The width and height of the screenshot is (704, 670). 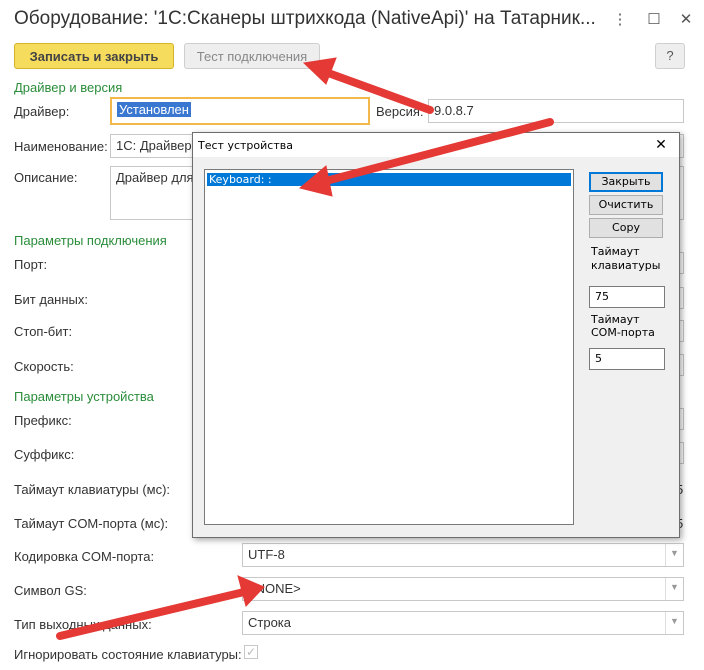 I want to click on port-label: Порт:, so click(x=31, y=264).